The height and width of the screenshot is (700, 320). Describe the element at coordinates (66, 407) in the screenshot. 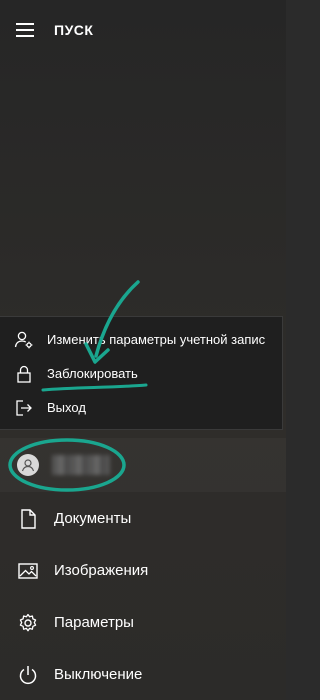

I see `sign-out-label: Выход` at that location.